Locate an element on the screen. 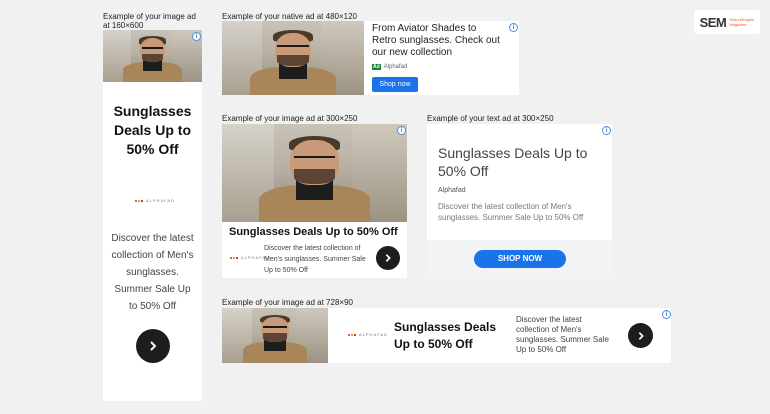  native-photo is located at coordinates (293, 58).